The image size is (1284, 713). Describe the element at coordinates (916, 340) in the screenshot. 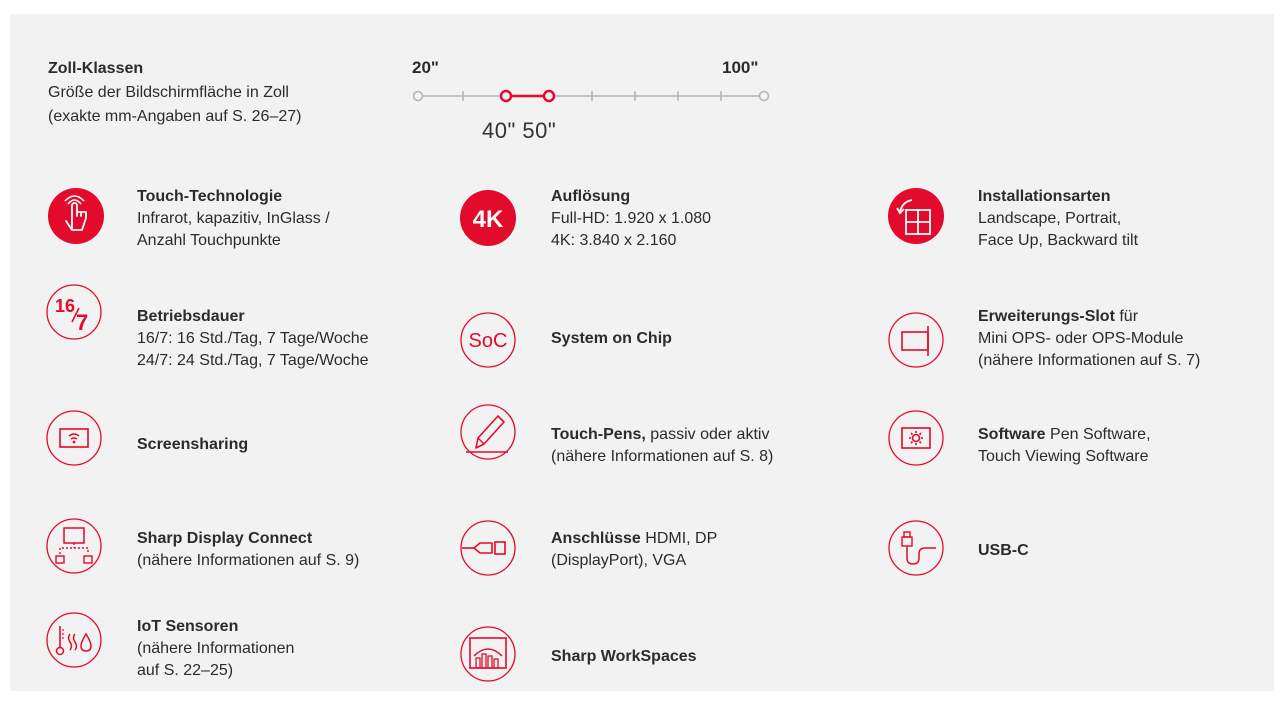

I see `expansion-slot-icon` at that location.